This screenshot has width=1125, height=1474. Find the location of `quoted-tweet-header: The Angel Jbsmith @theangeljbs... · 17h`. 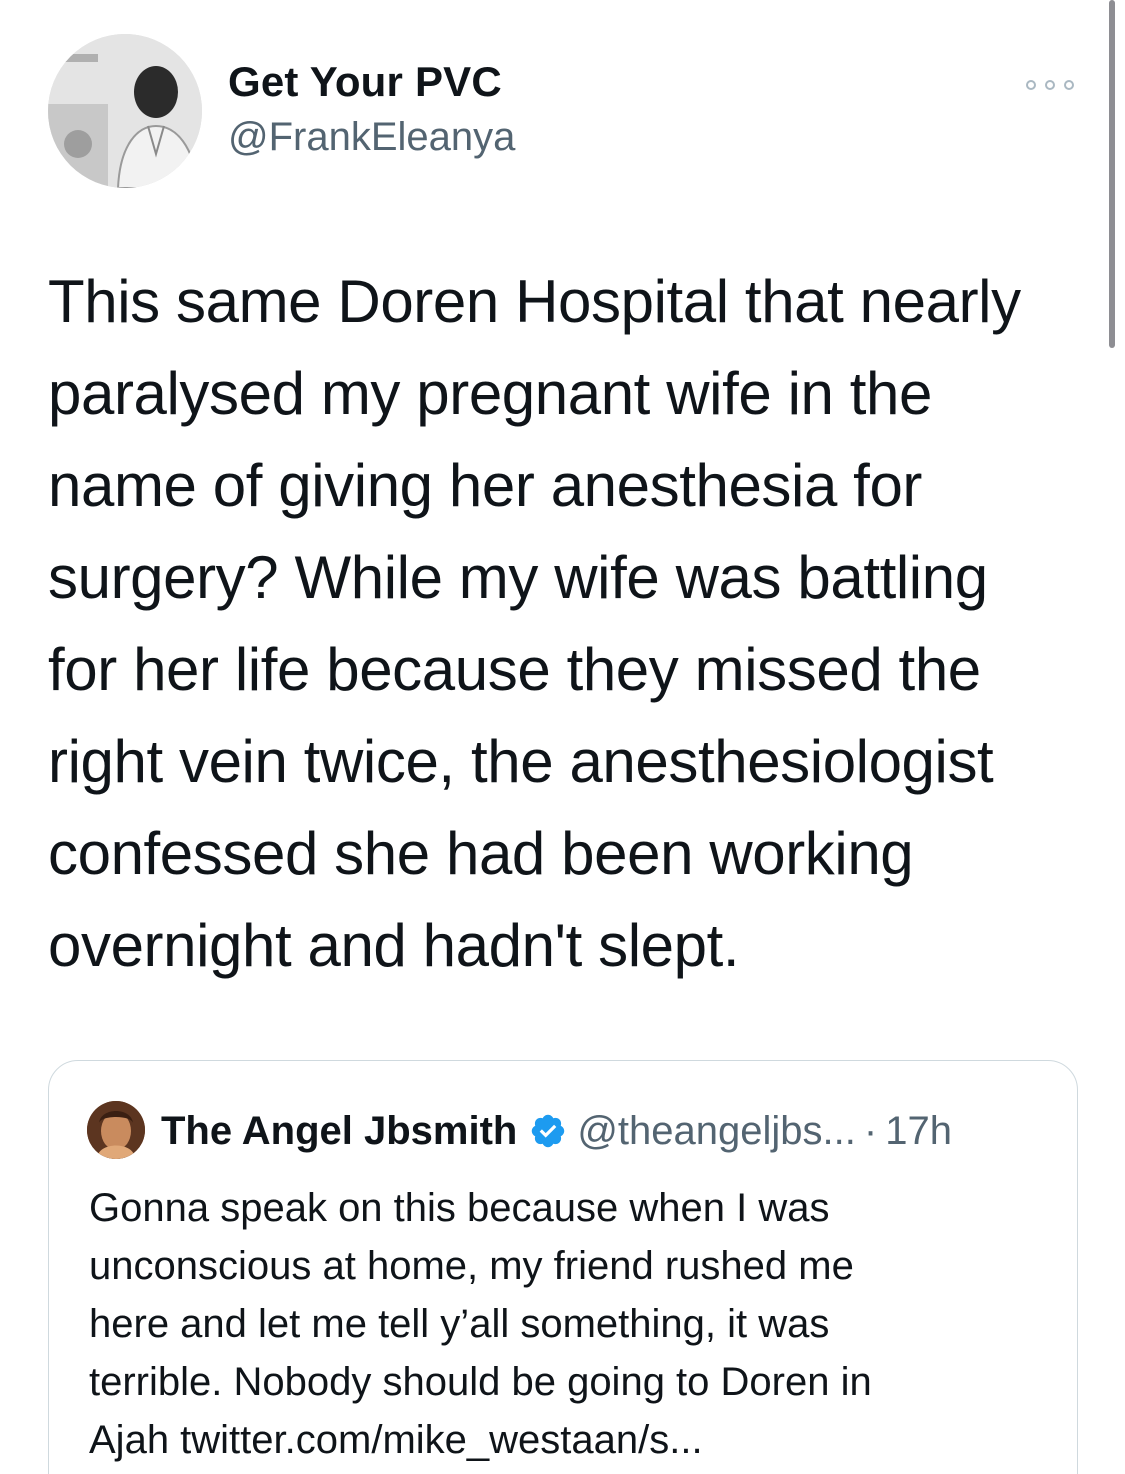

quoted-tweet-header: The Angel Jbsmith @theangeljbs... · 17h is located at coordinates (556, 1131).